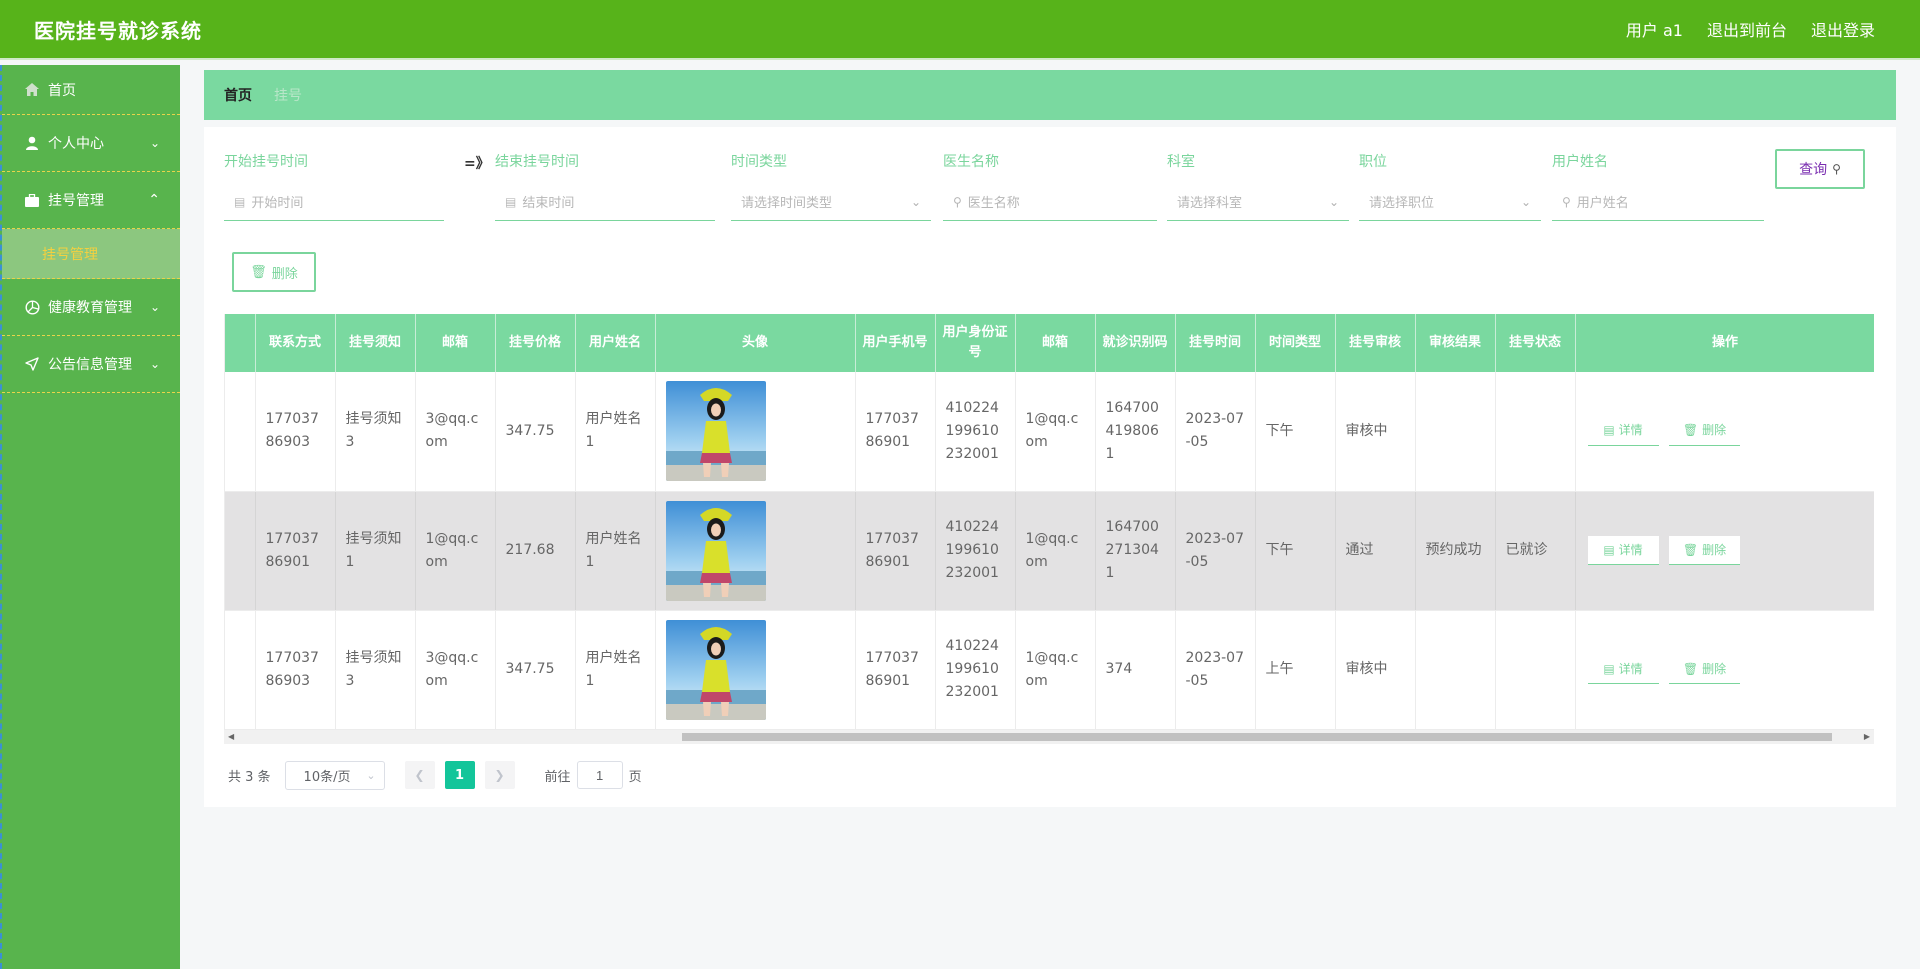  Describe the element at coordinates (1258, 202) in the screenshot. I see `department-select: 请选择科室 ⌄` at that location.